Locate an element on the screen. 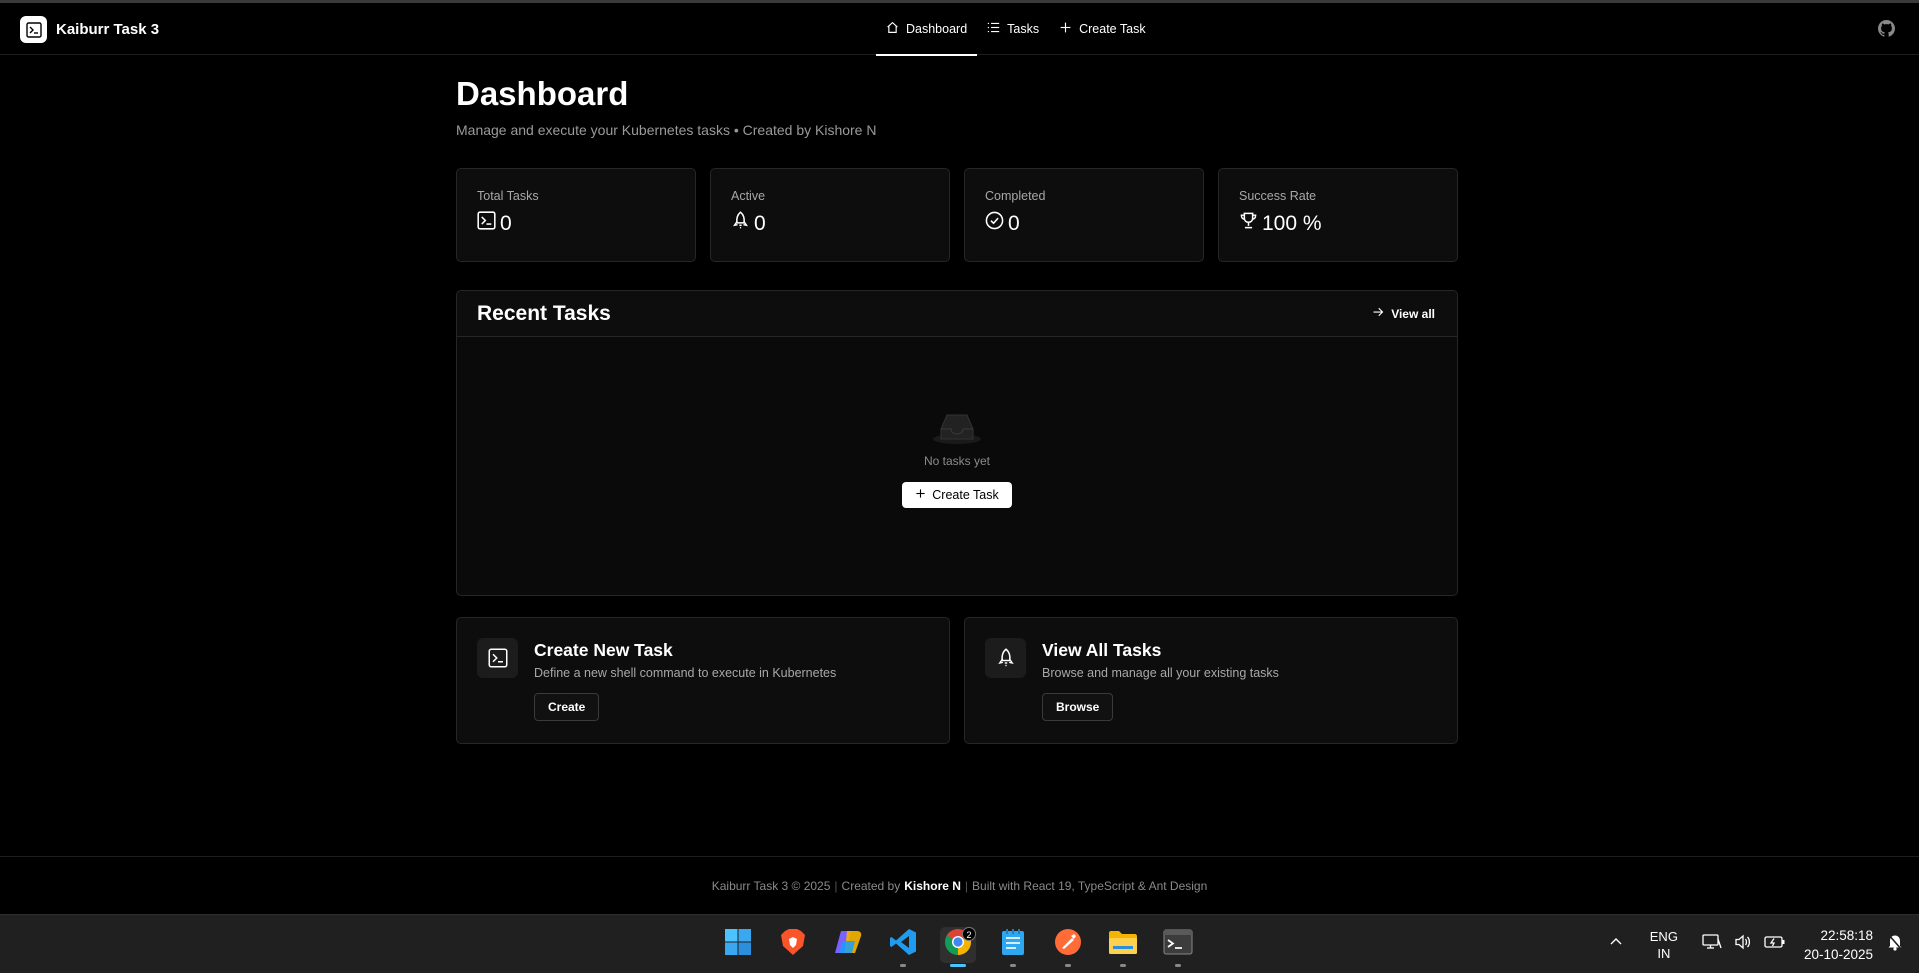 The height and width of the screenshot is (973, 1919). chevron-up-icon is located at coordinates (1616, 944).